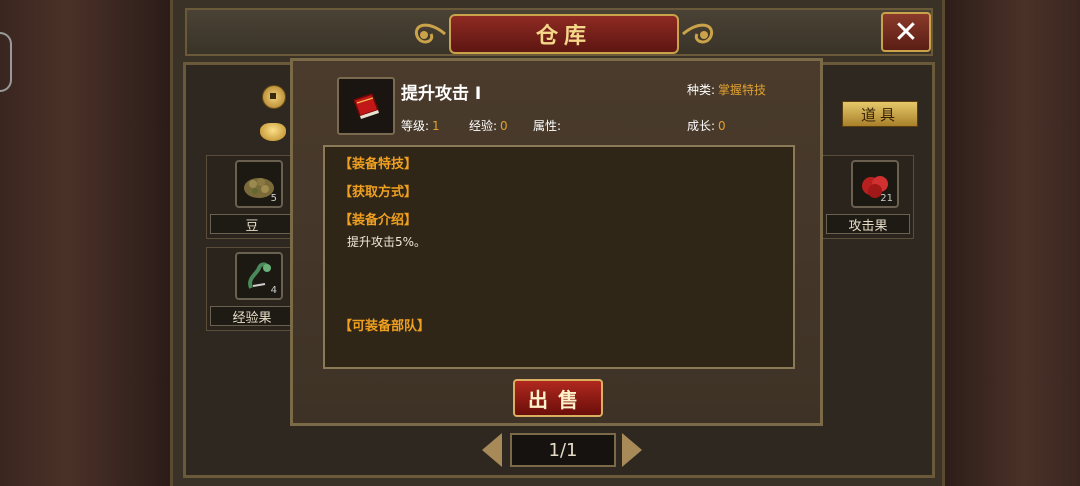  I want to click on exp-value: 0, so click(504, 126).